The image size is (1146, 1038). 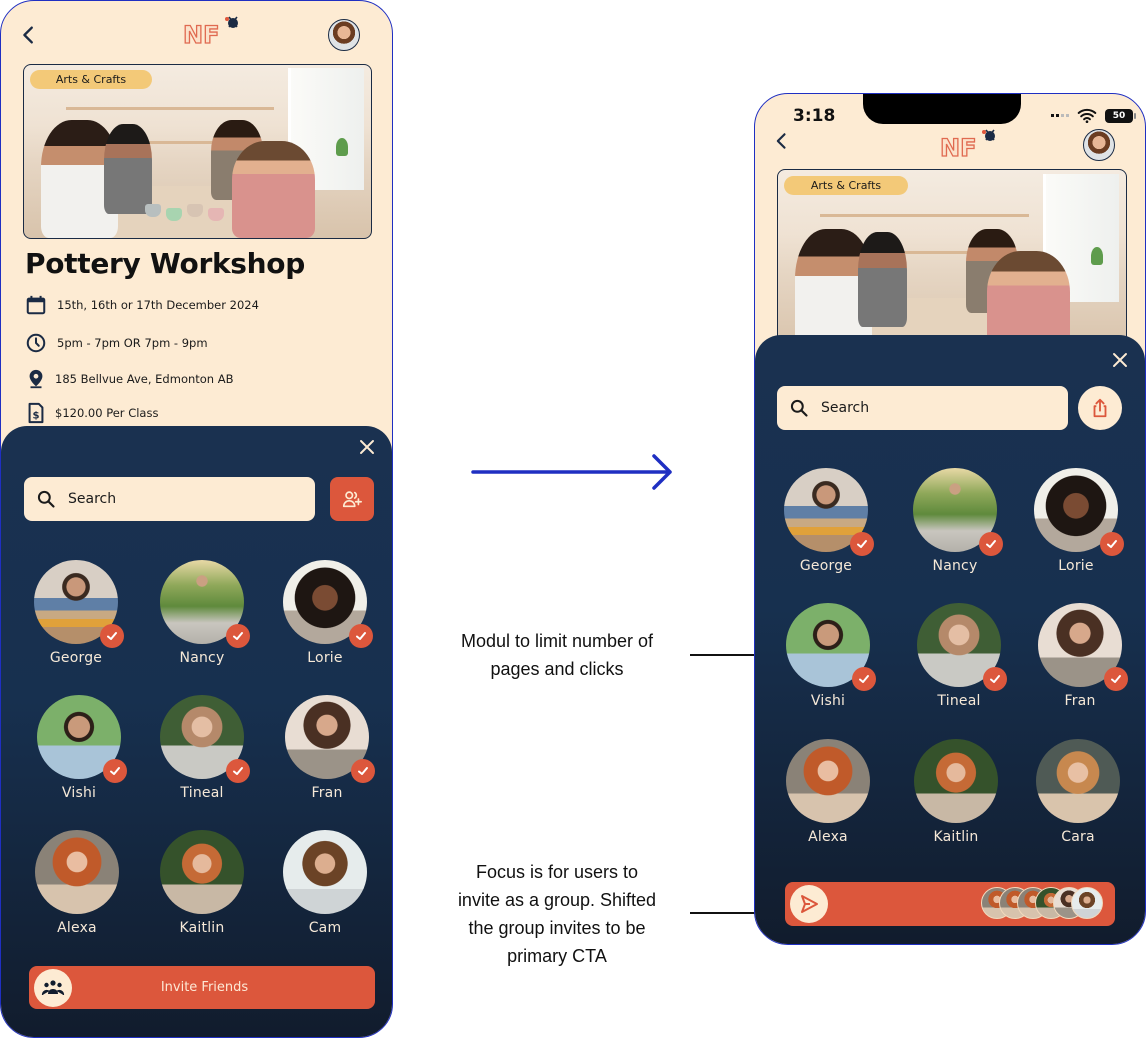 I want to click on friend-name: Lorie, so click(x=1076, y=566).